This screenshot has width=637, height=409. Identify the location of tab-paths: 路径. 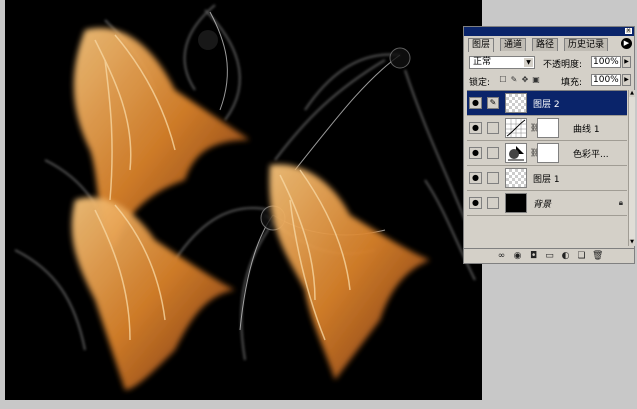
(545, 44).